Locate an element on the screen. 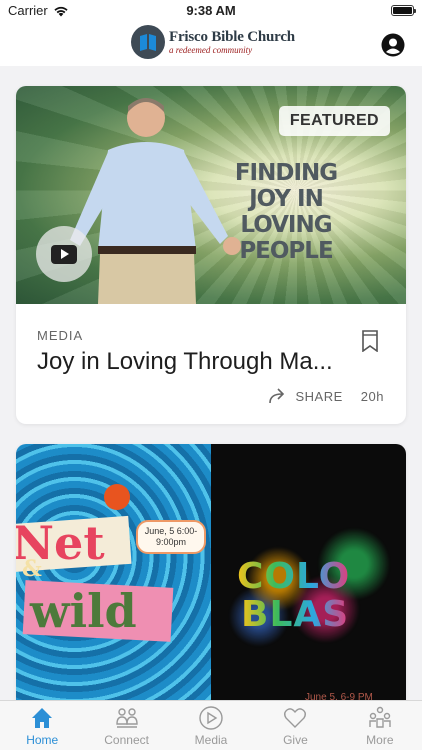 The height and width of the screenshot is (750, 422). group-icon is located at coordinates (380, 717).